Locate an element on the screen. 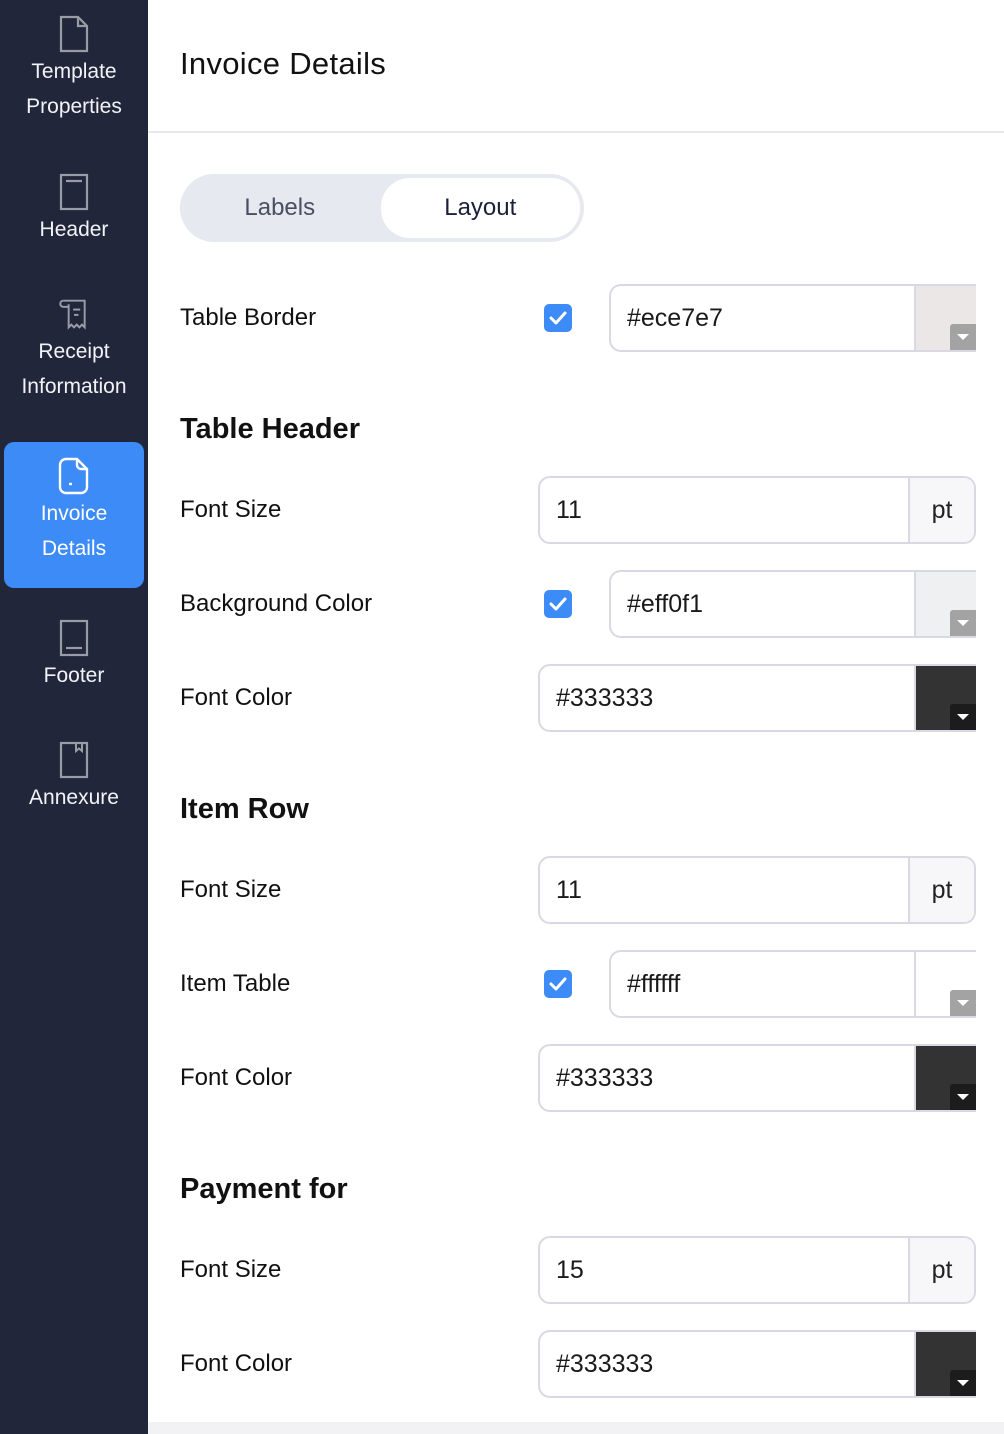 The image size is (1004, 1434). sidebar-item-annexure: Annexure is located at coordinates (74, 777).